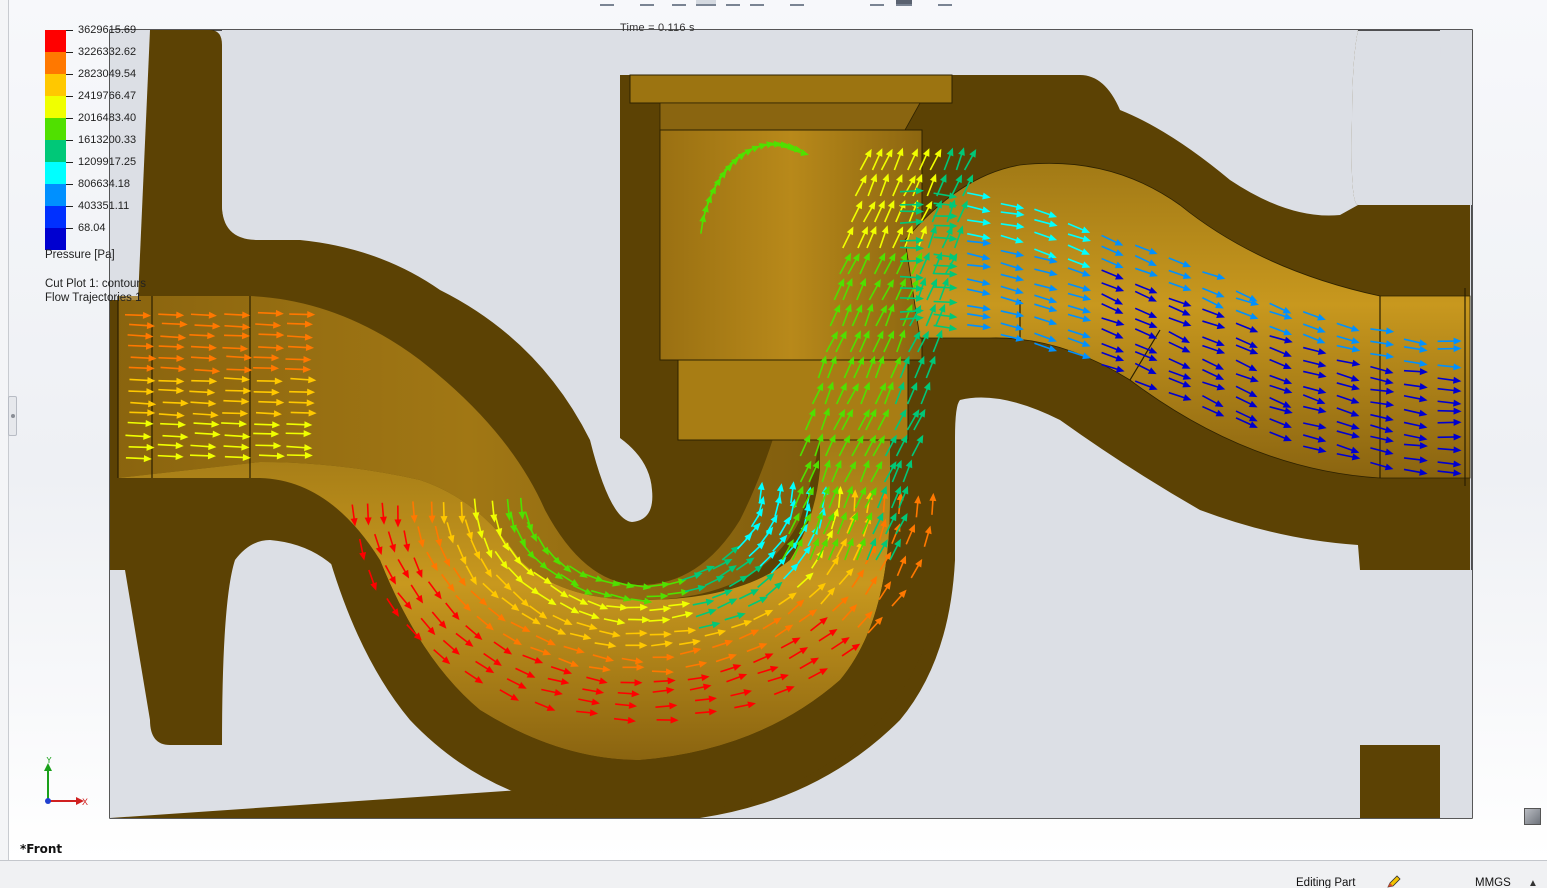 The height and width of the screenshot is (888, 1547). What do you see at coordinates (104, 184) in the screenshot?
I see `legend-value: 806634.18` at bounding box center [104, 184].